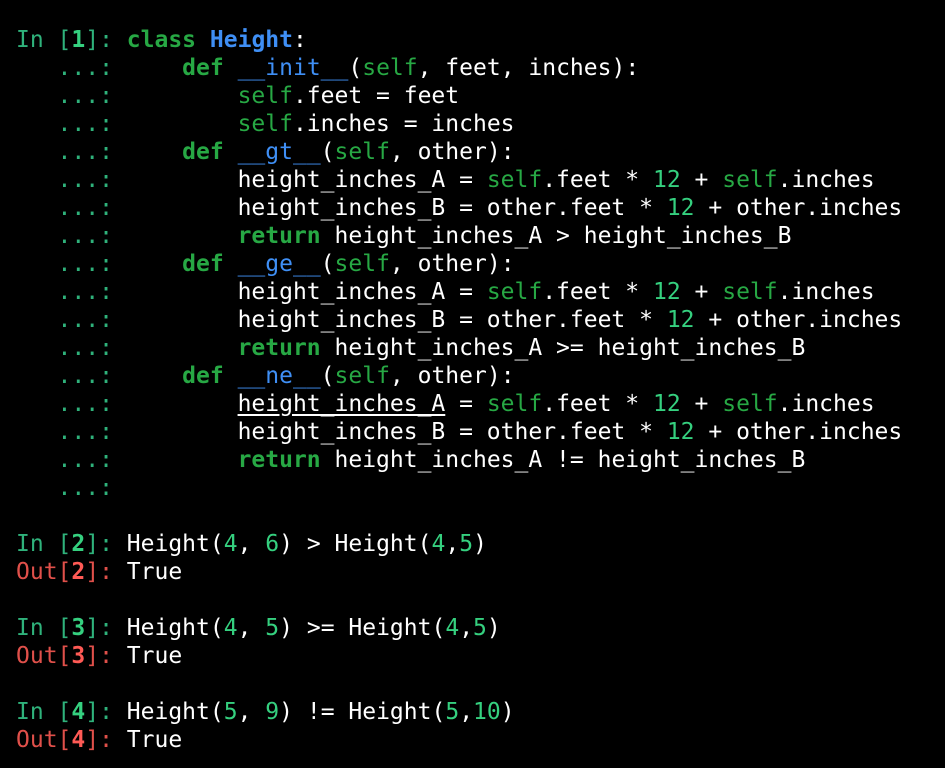 This screenshot has height=768, width=945. I want to click on number-literal: 9, so click(272, 712).